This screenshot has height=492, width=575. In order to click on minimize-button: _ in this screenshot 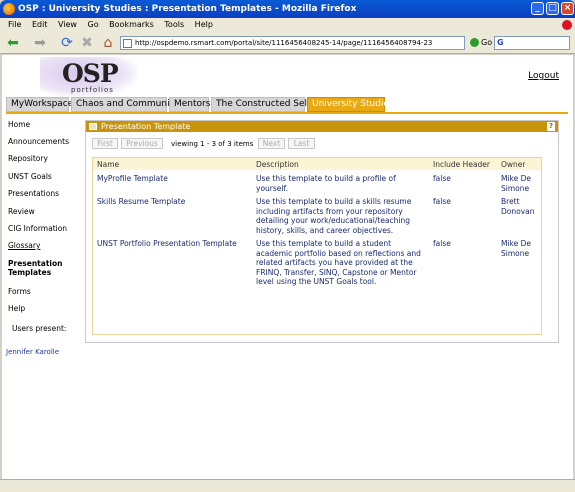, I will do `click(537, 8)`.